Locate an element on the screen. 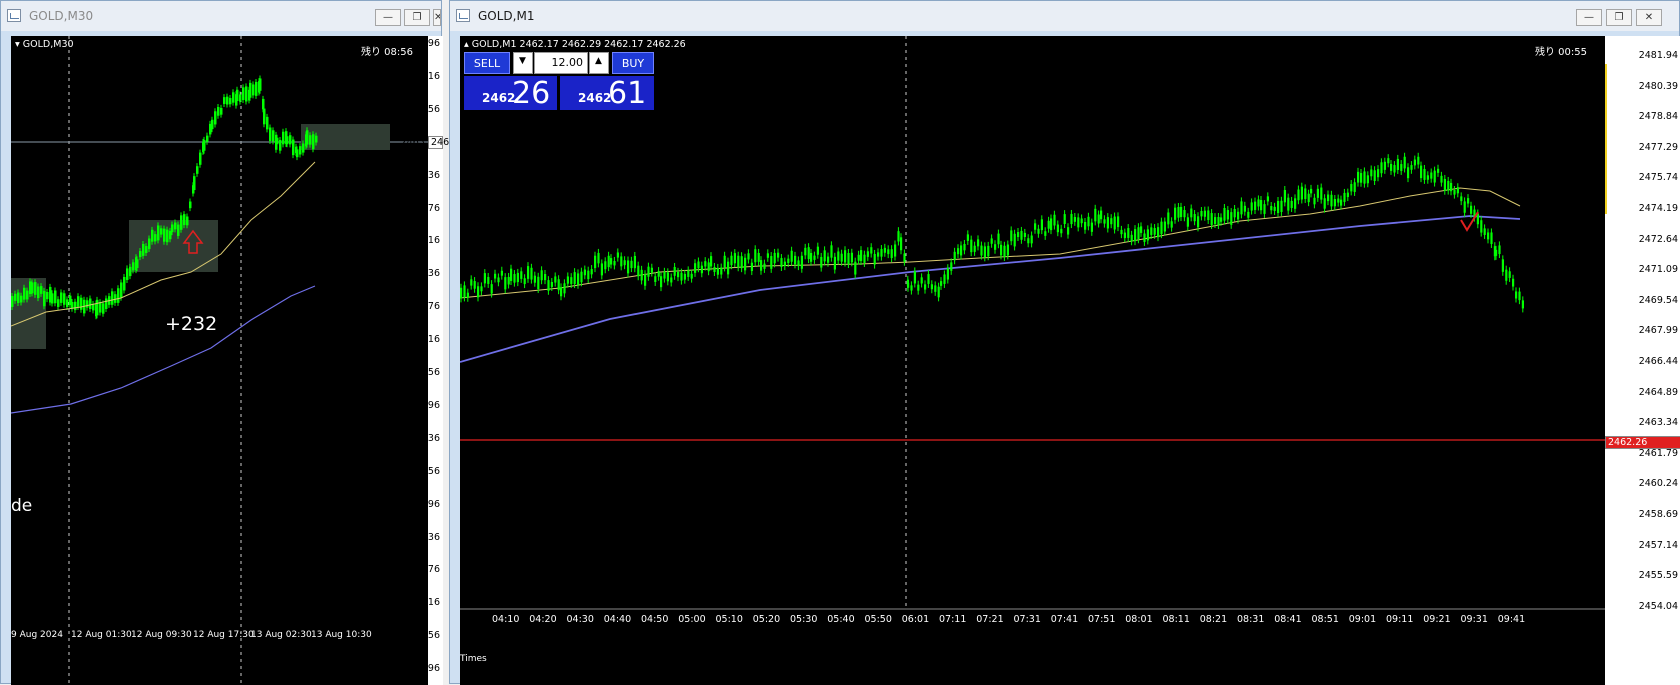 This screenshot has width=1680, height=685. price-tick-label: 2466.44 is located at coordinates (1658, 361).